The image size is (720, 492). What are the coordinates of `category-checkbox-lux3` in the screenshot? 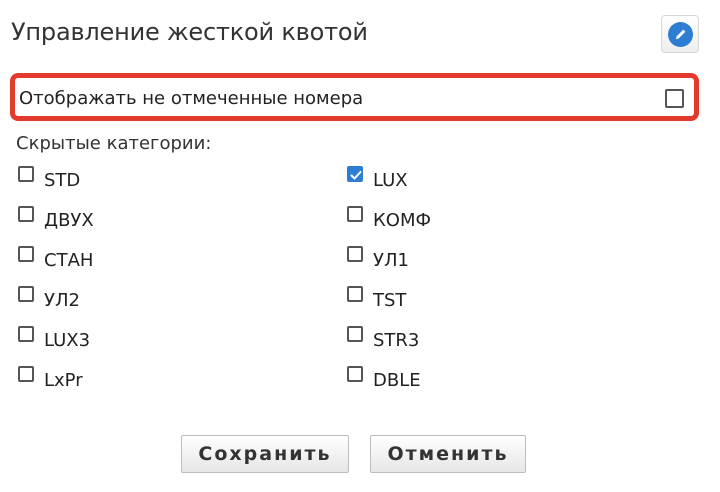 It's located at (26, 334).